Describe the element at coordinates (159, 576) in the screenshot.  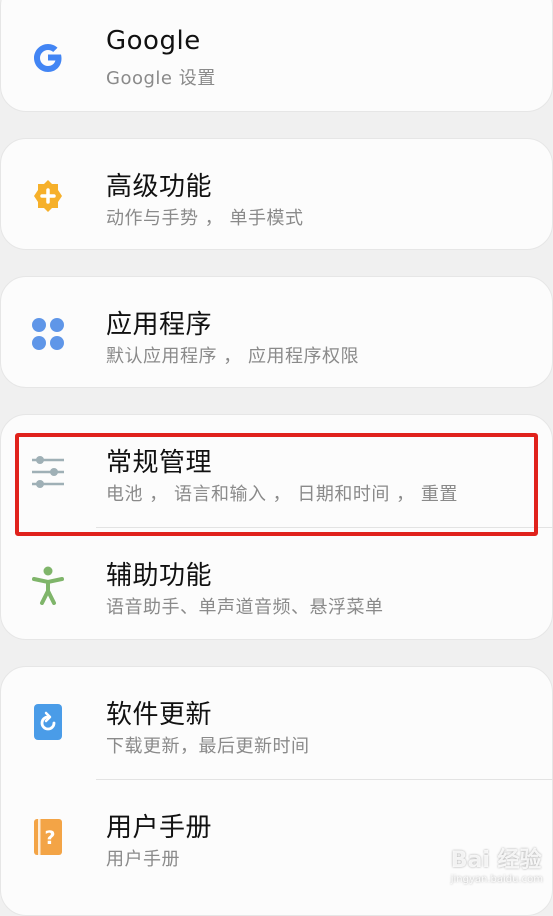
I see `item-title: 辅助功能` at that location.